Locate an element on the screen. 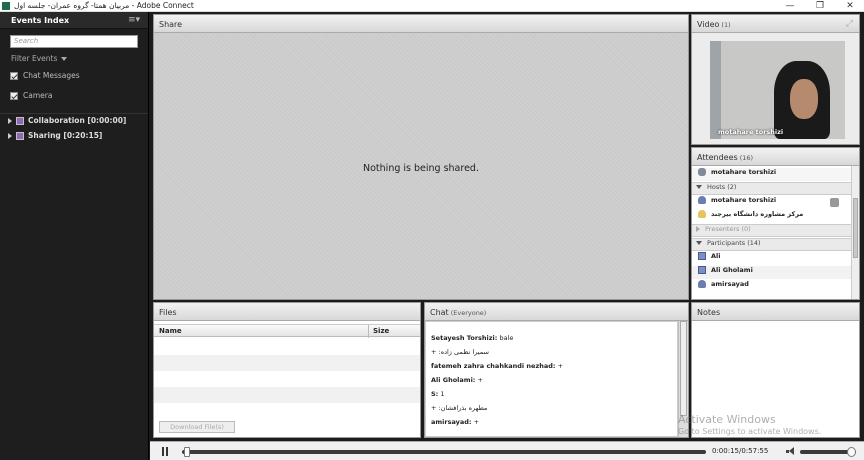 This screenshot has width=864, height=460. chat-text: + :مطهره بذرافشان is located at coordinates (459, 408).